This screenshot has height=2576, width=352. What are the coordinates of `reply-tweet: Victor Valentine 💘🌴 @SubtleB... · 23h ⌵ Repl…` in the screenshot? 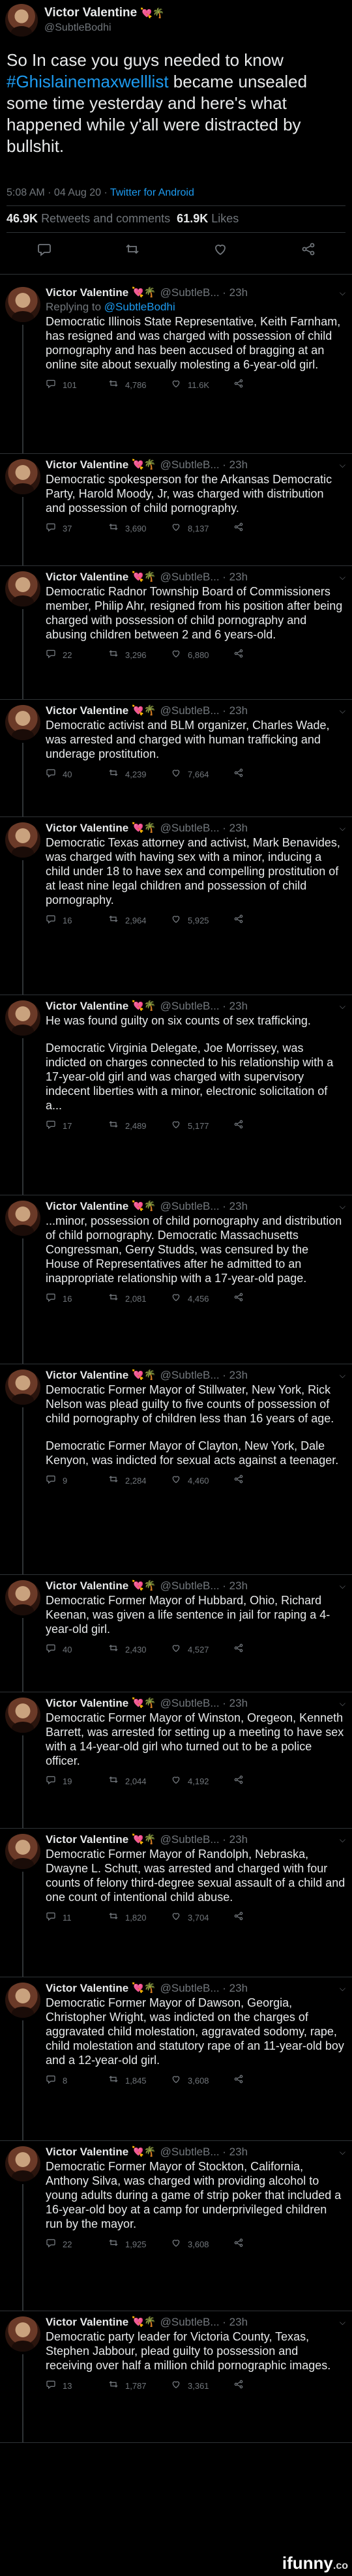 It's located at (176, 368).